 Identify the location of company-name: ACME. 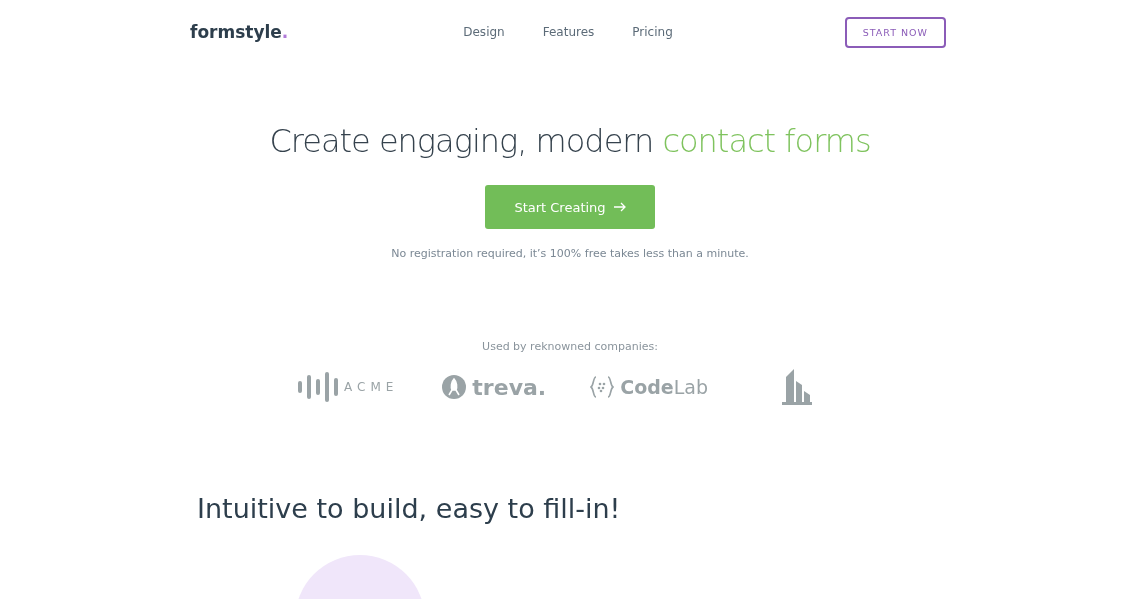
(371, 387).